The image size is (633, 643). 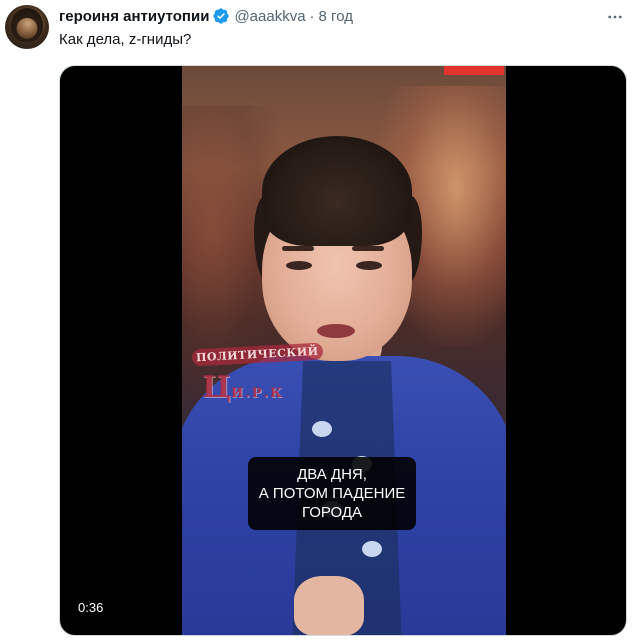 I want to click on avatar-image, so click(x=27, y=25).